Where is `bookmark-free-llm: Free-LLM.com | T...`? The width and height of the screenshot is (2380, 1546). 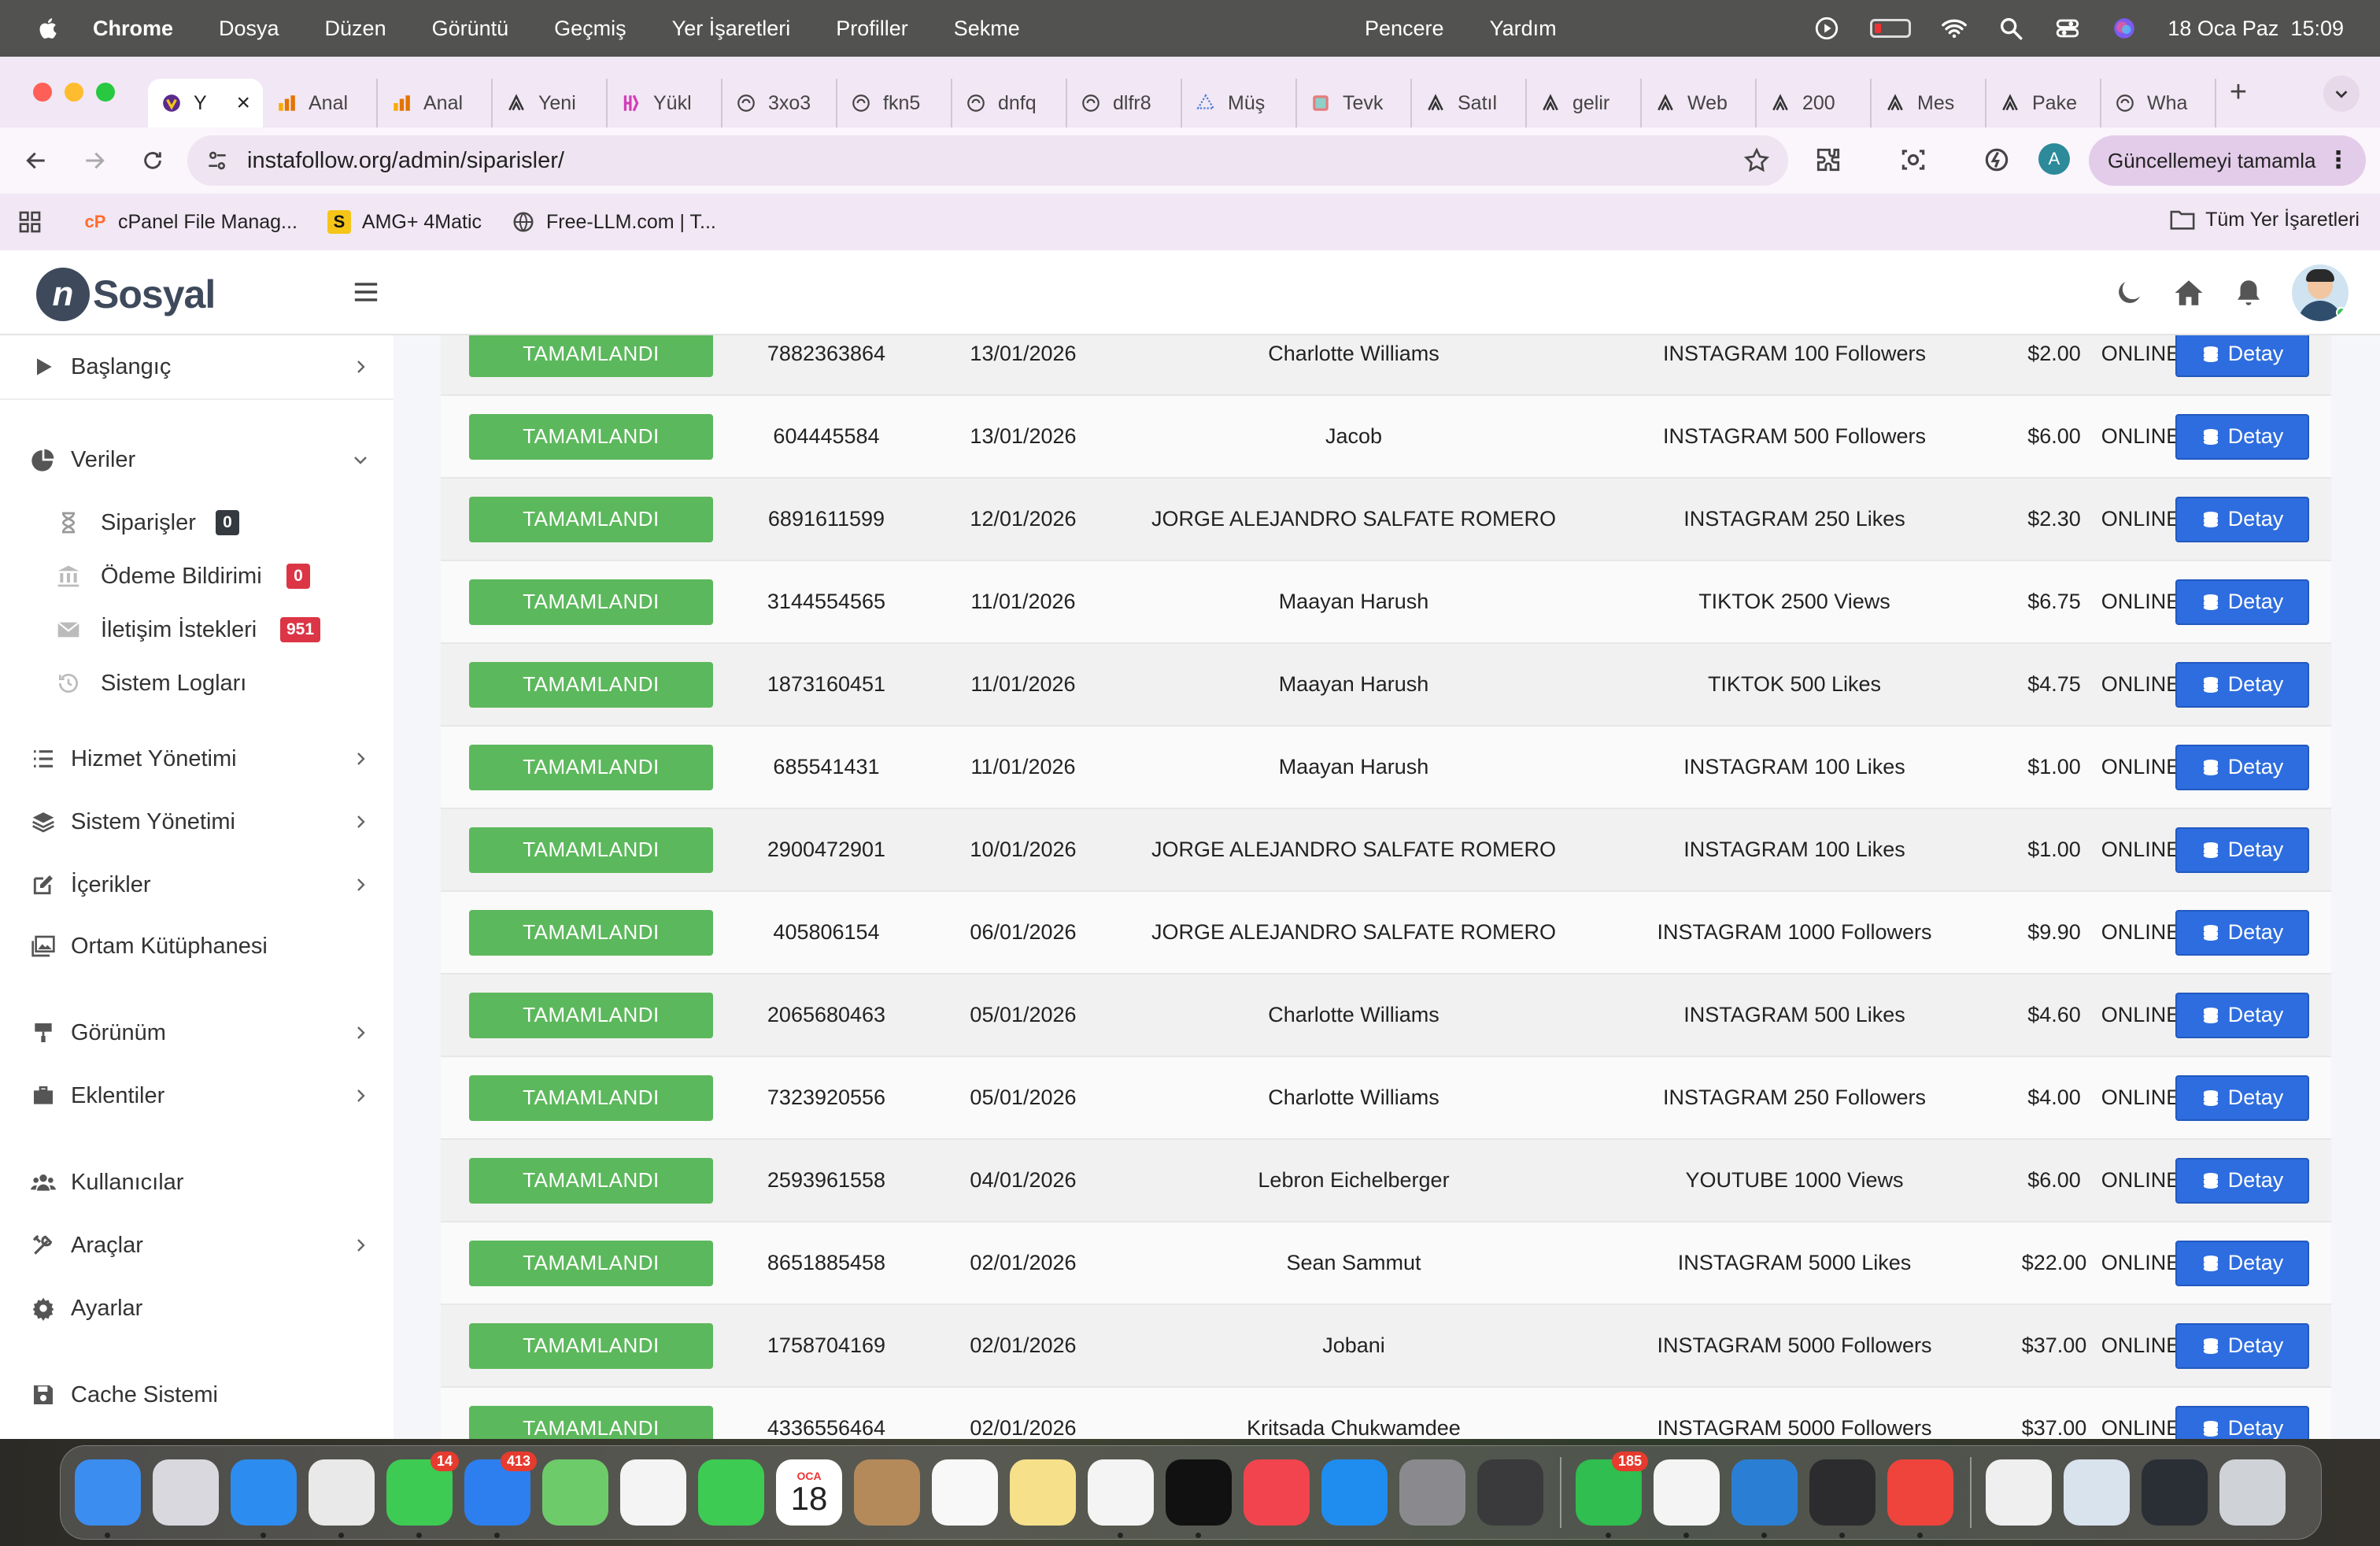 bookmark-free-llm: Free-LLM.com | T... is located at coordinates (614, 222).